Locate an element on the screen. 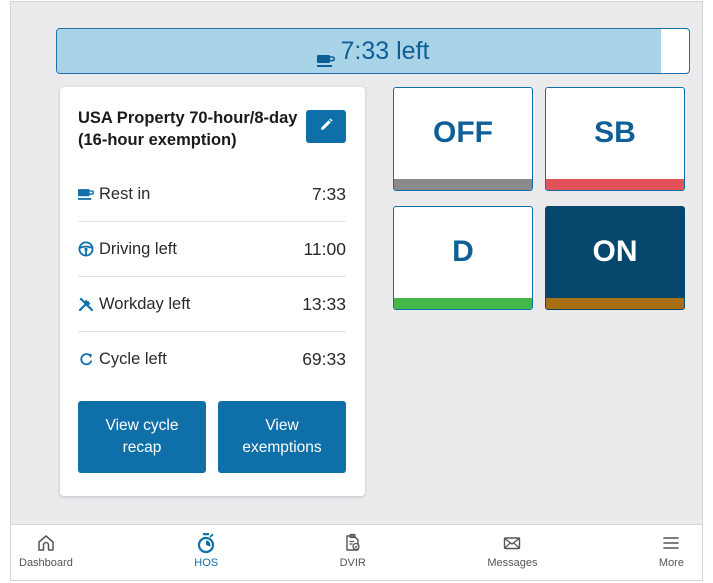 This screenshot has width=713, height=583. status-off-button: OFF is located at coordinates (463, 139).